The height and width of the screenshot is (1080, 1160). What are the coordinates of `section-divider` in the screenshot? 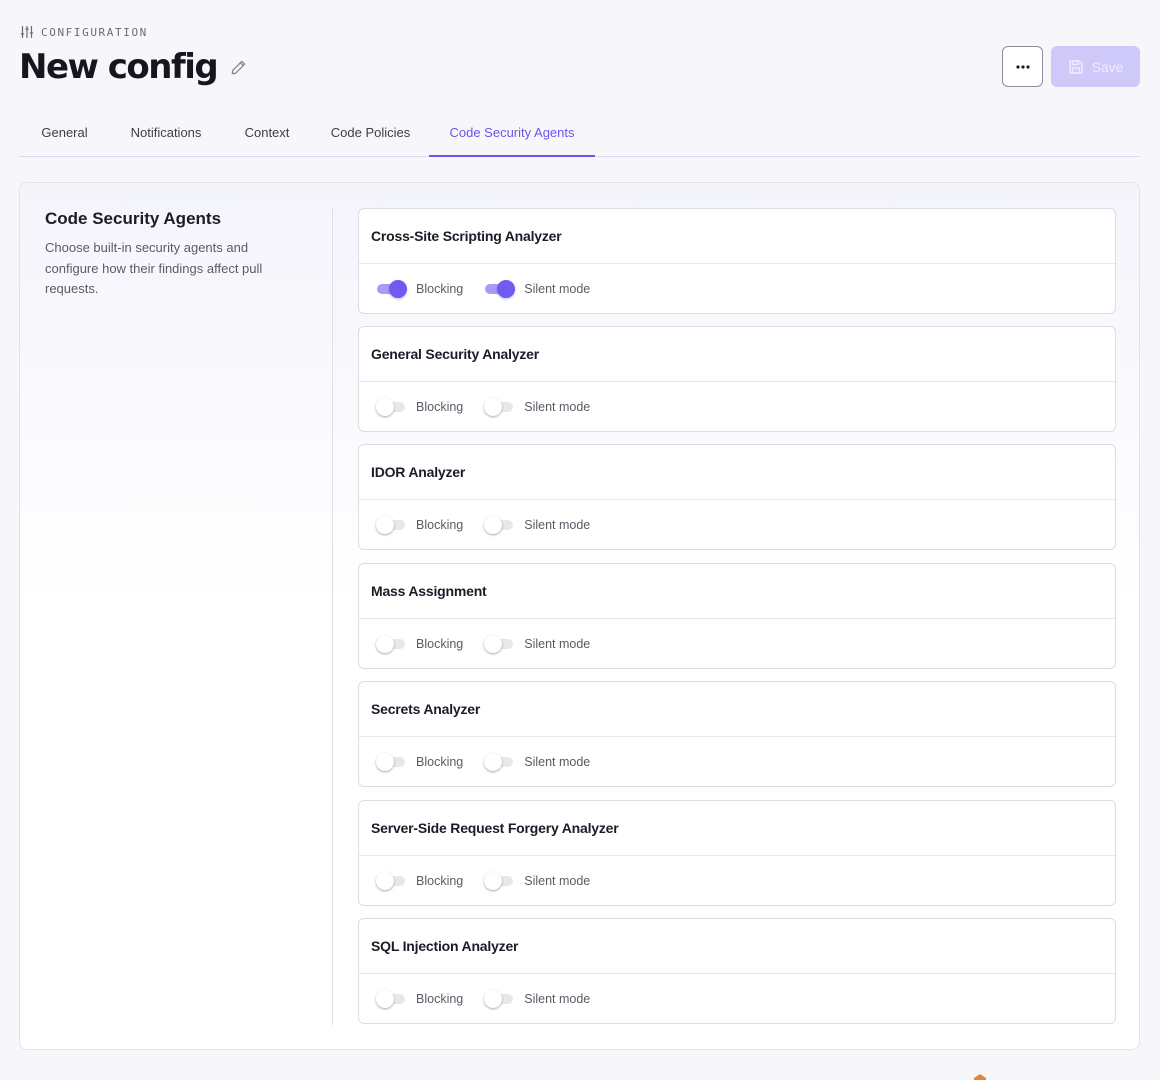 It's located at (332, 616).